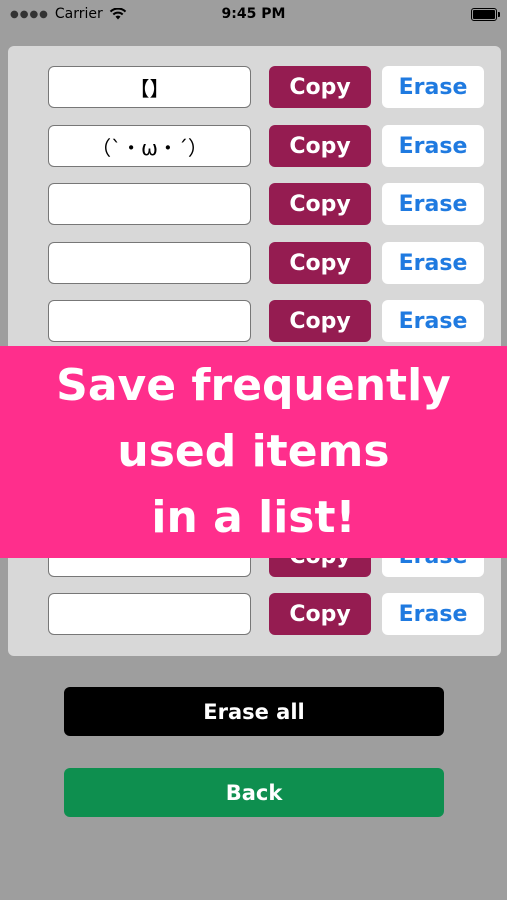 This screenshot has height=900, width=507. What do you see at coordinates (29, 14) in the screenshot?
I see `signal-dots-icon: ●●●●` at bounding box center [29, 14].